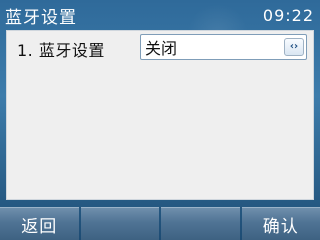  Describe the element at coordinates (41, 17) in the screenshot. I see `page-title: 蓝牙设置` at that location.